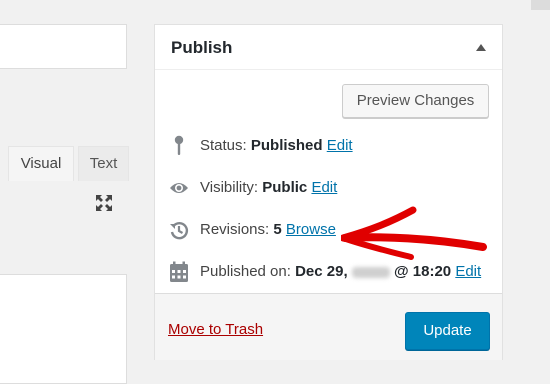 The height and width of the screenshot is (384, 550). I want to click on status-label: Status:, so click(223, 145).